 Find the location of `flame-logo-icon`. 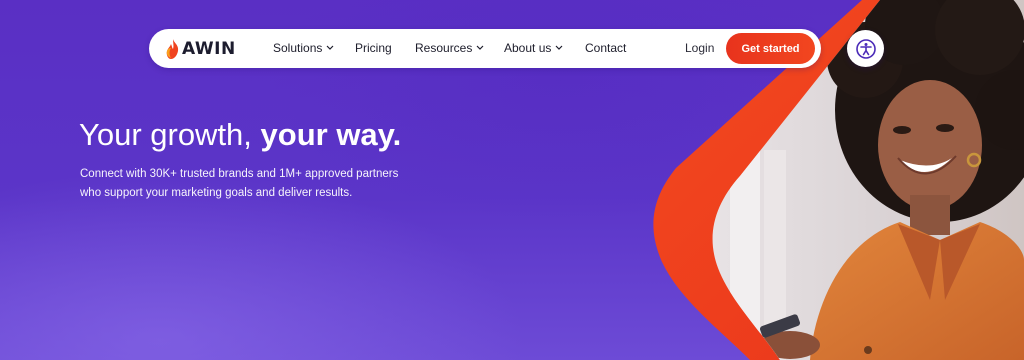

flame-logo-icon is located at coordinates (172, 49).